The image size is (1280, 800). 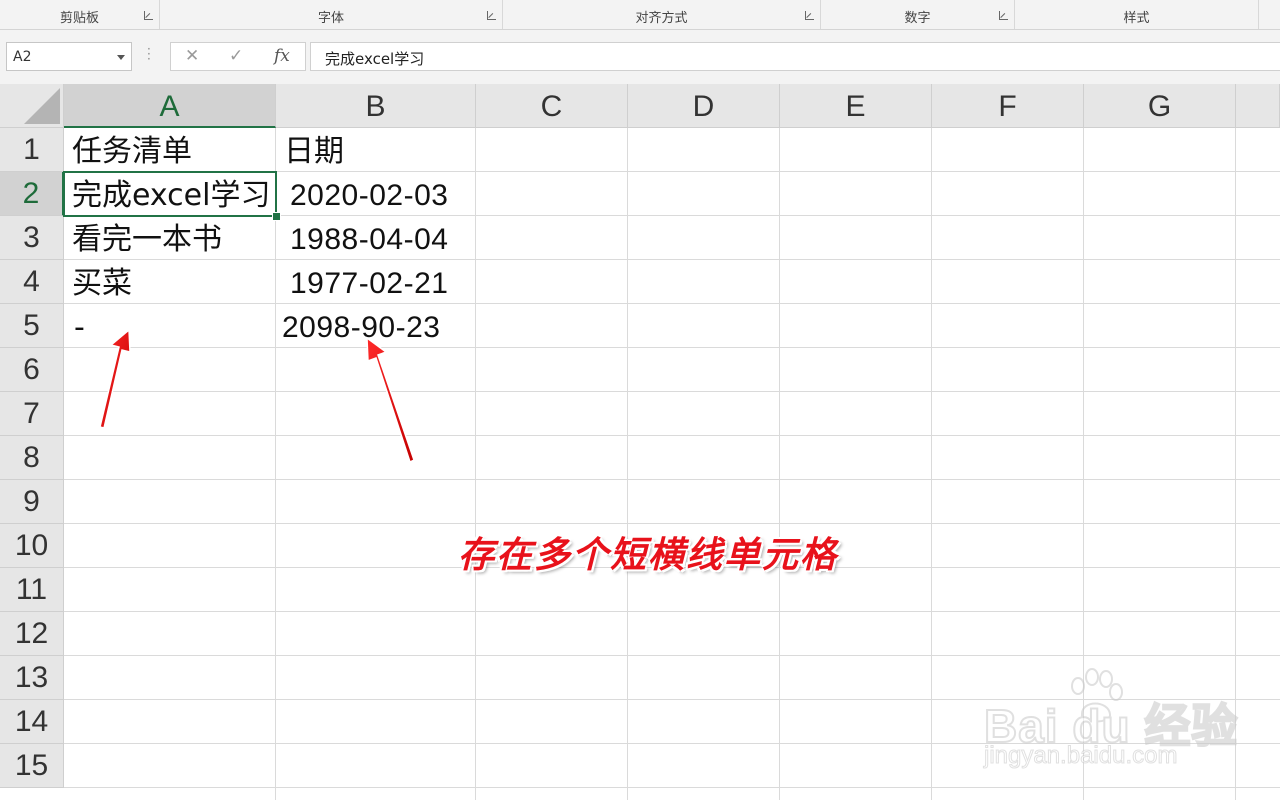 What do you see at coordinates (32, 238) in the screenshot?
I see `row-header-3: 3` at bounding box center [32, 238].